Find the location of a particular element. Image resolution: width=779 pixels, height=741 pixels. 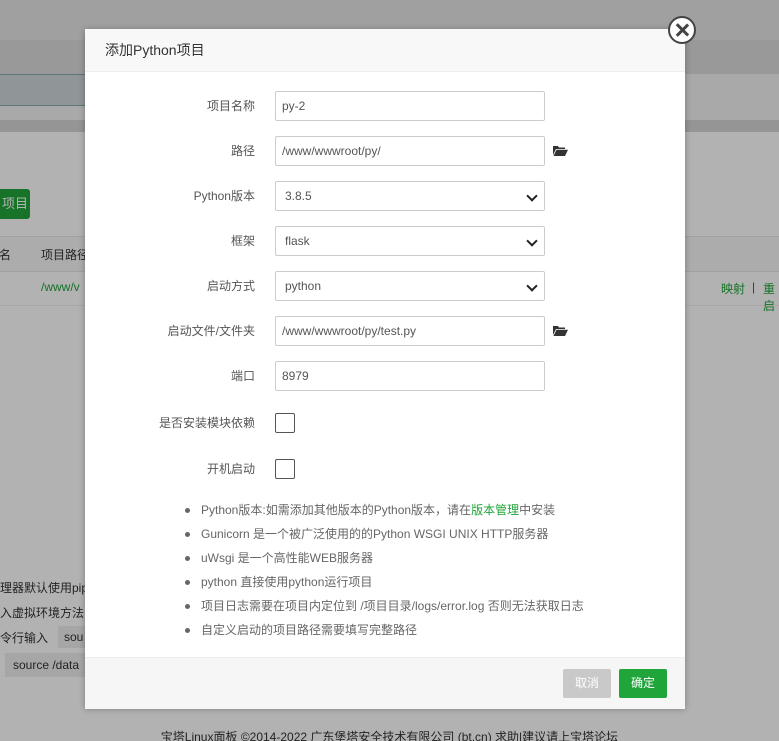

list-item: 自定义启动的项目路径需要填写完整路径 is located at coordinates (425, 633).